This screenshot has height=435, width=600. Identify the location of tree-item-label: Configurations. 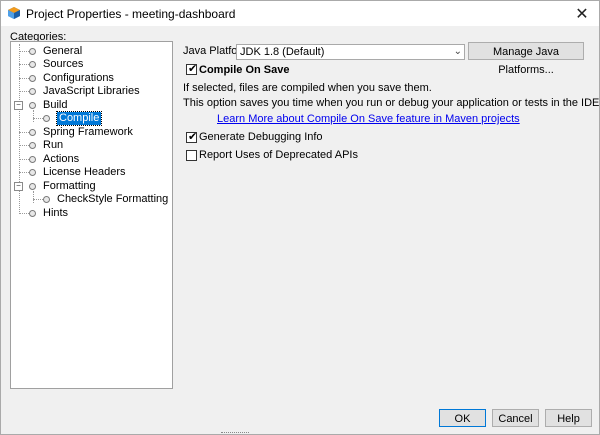
(78, 78).